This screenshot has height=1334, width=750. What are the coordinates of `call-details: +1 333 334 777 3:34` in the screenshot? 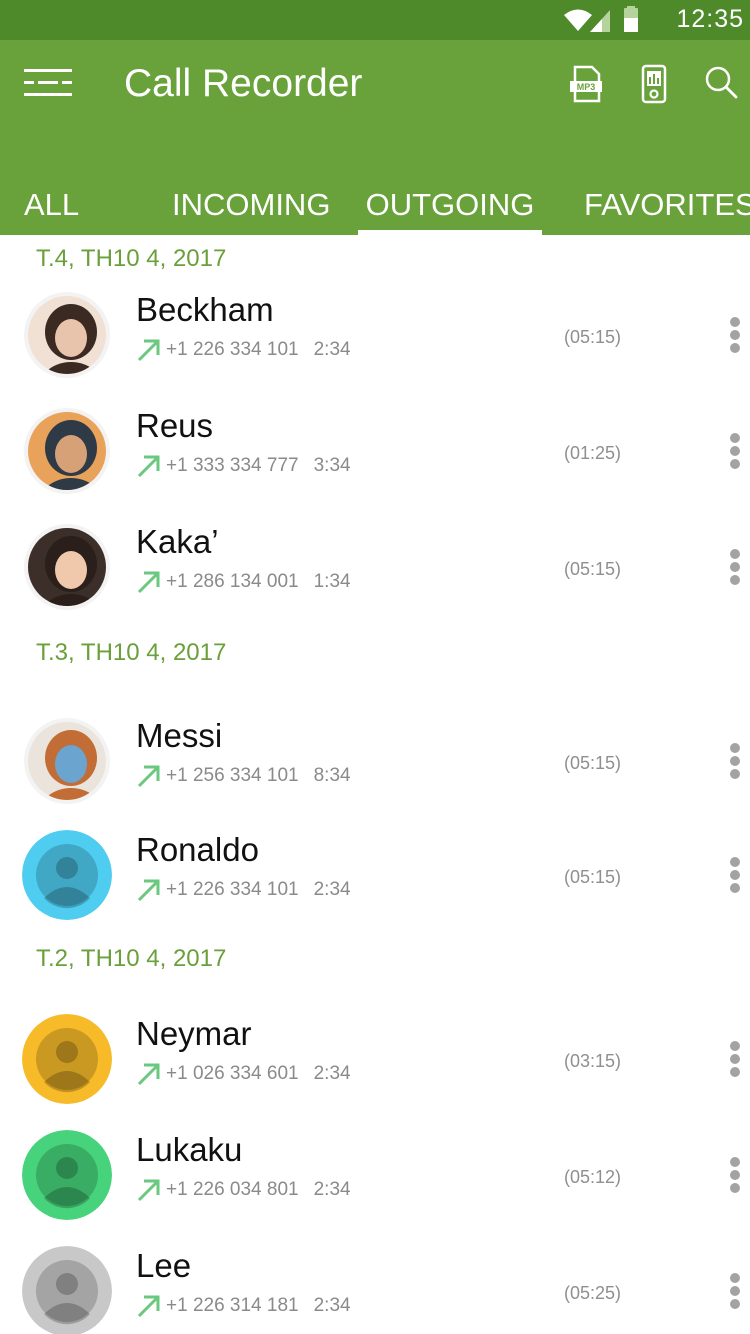 It's located at (243, 466).